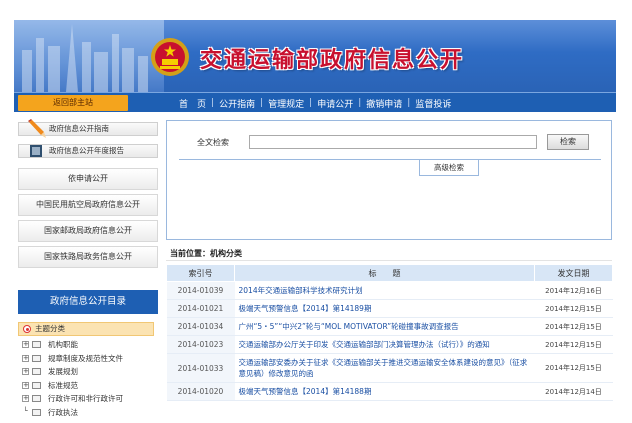 This screenshot has height=423, width=632. What do you see at coordinates (200, 326) in the screenshot?
I see `cell-index: 2014-01034` at bounding box center [200, 326].